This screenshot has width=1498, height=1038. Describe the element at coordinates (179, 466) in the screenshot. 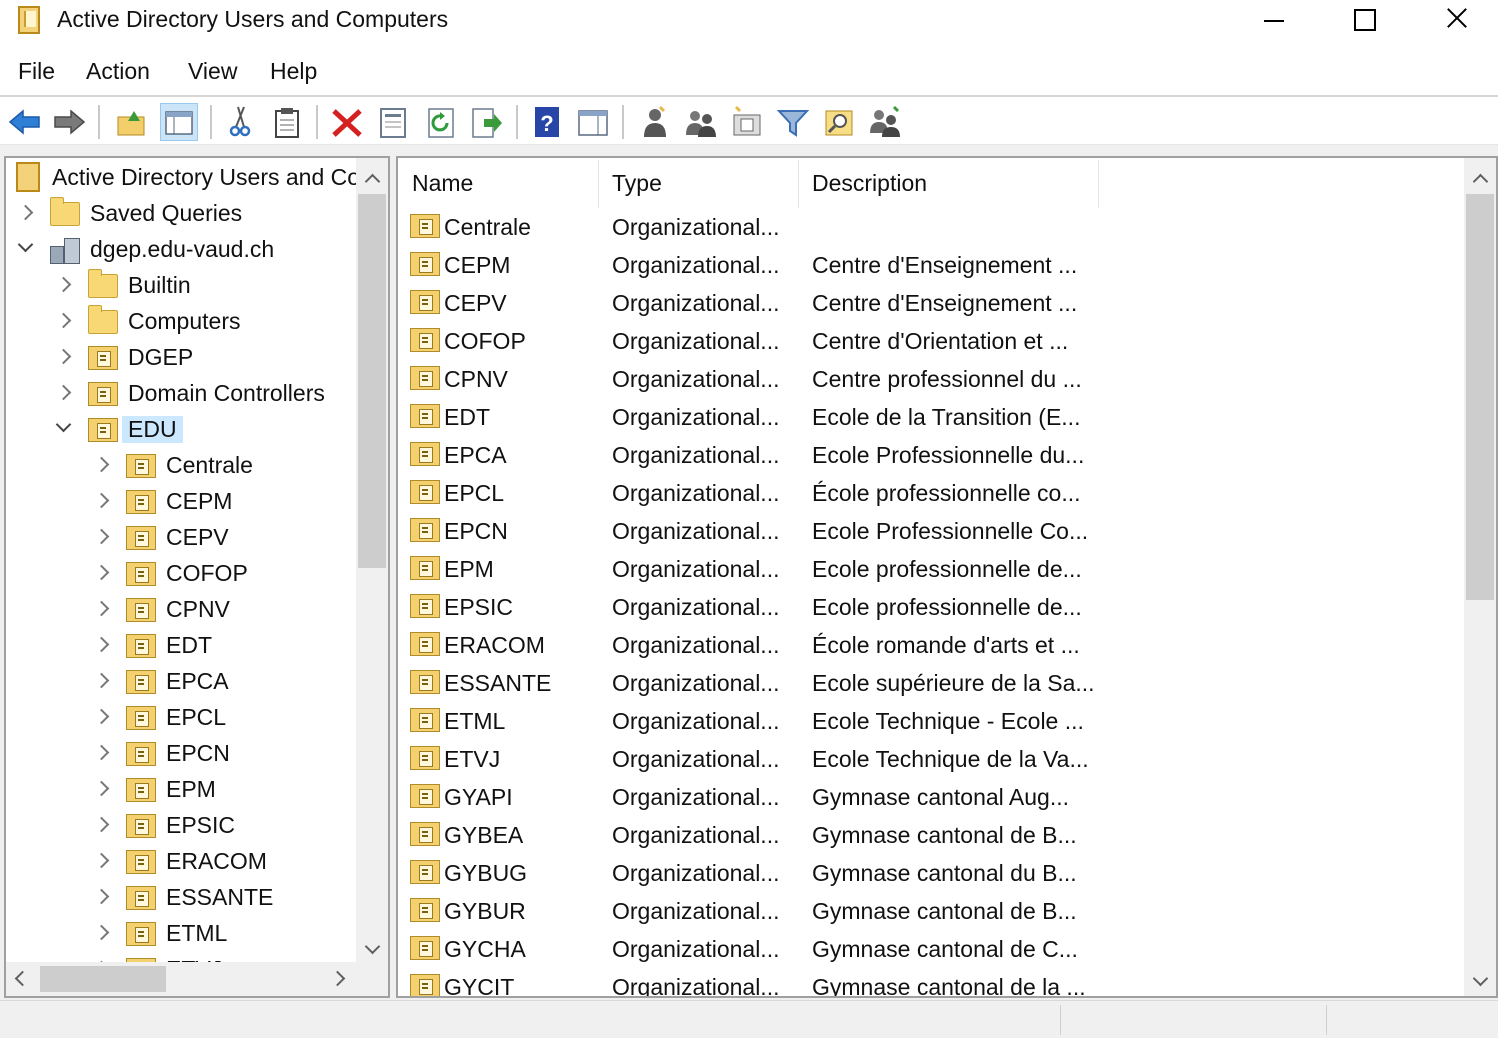

I see `tree-item-ou: Centrale` at that location.